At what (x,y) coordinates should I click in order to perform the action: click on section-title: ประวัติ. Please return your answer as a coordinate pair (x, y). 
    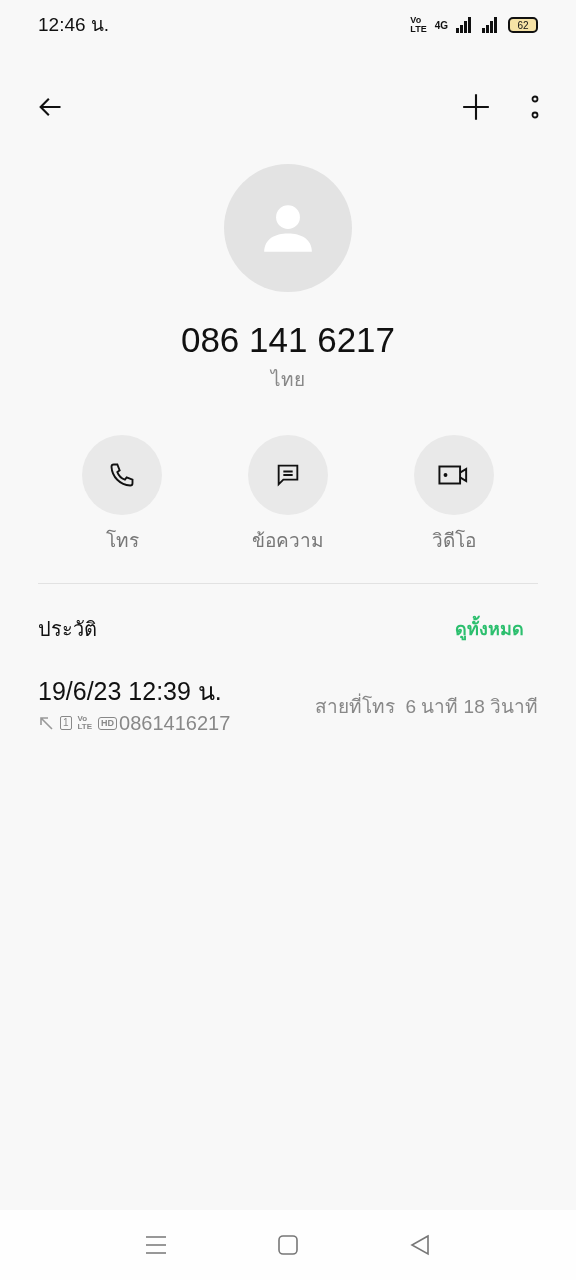
    Looking at the image, I should click on (67, 629).